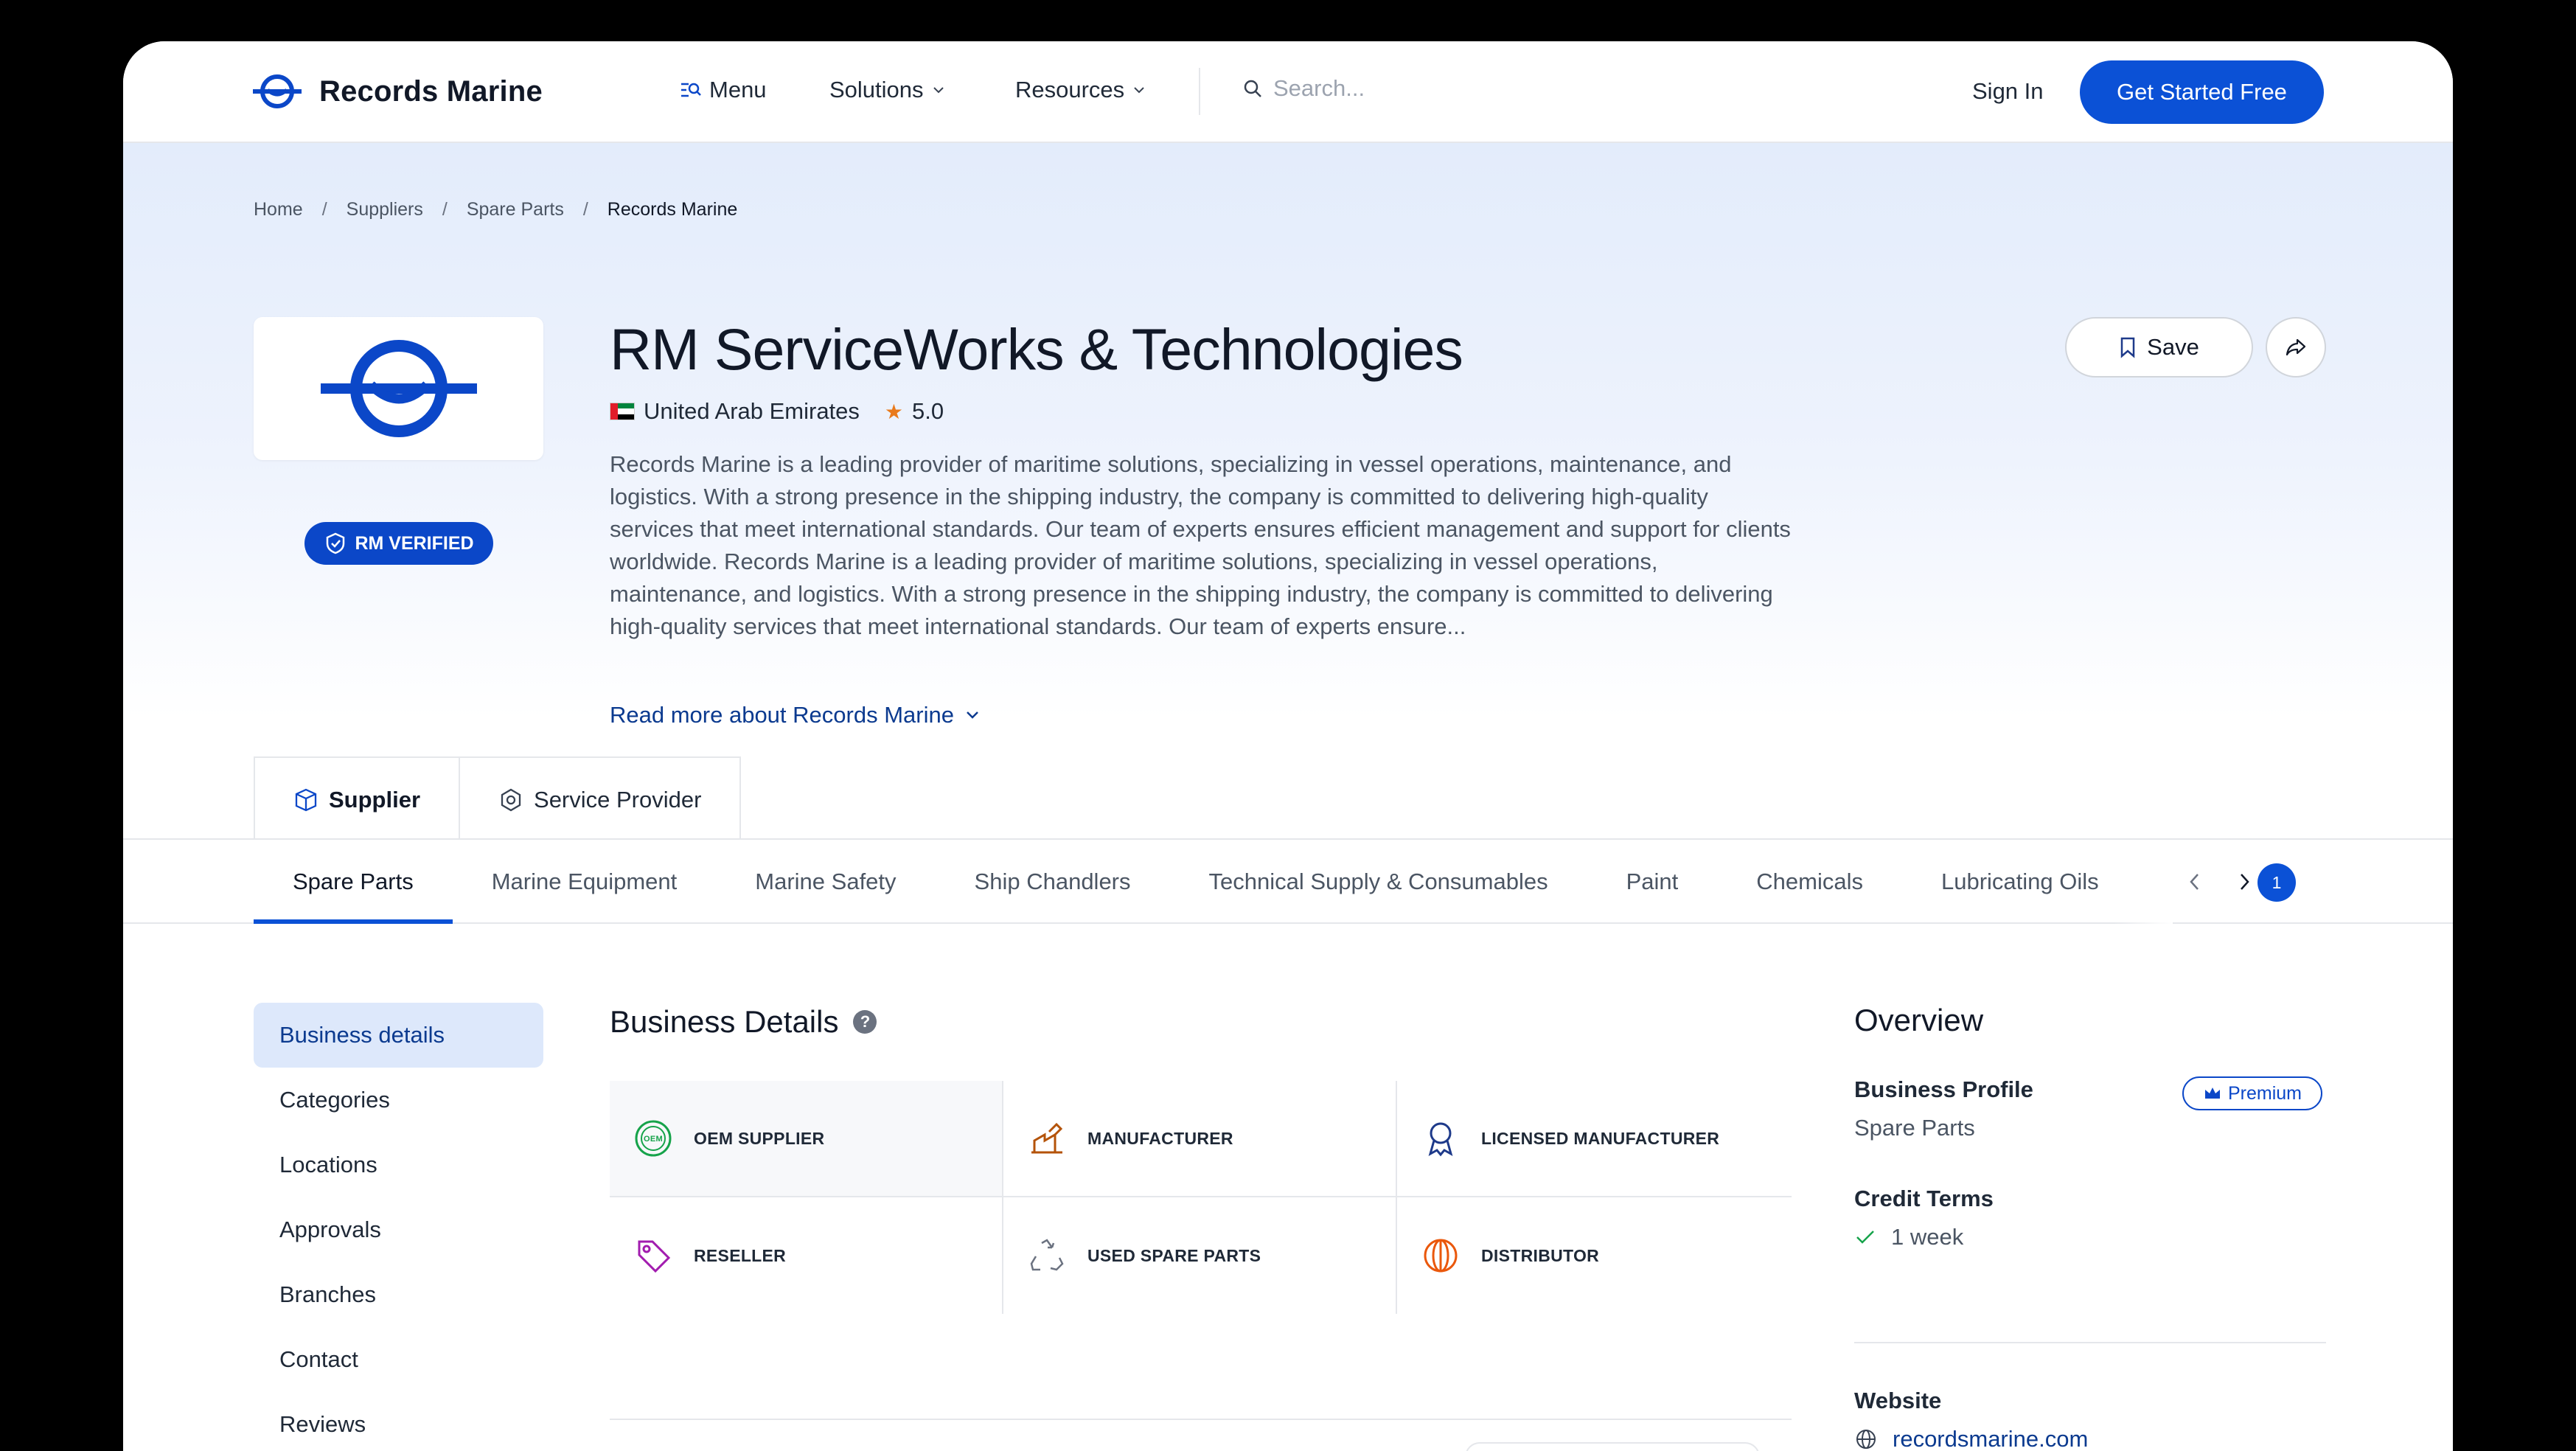  Describe the element at coordinates (2008, 92) in the screenshot. I see `sign-in-link: Sign In` at that location.